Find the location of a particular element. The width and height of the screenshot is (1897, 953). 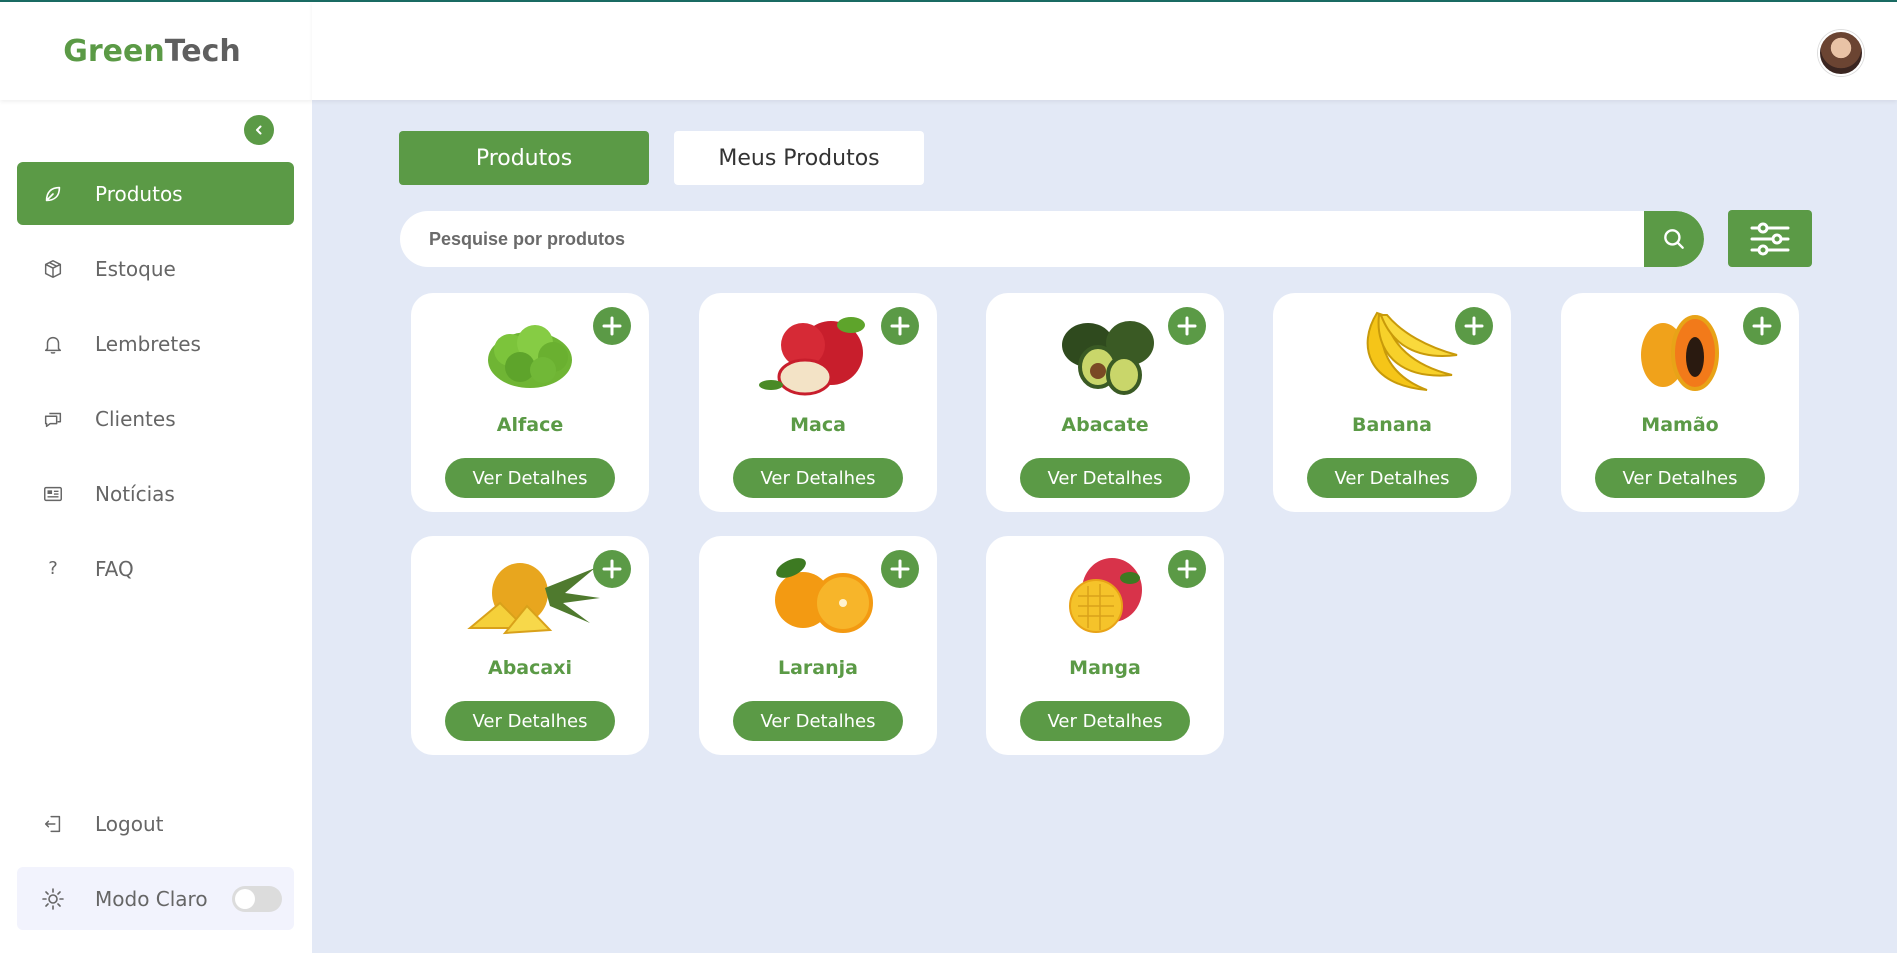

logout-label: Logout is located at coordinates (129, 823).